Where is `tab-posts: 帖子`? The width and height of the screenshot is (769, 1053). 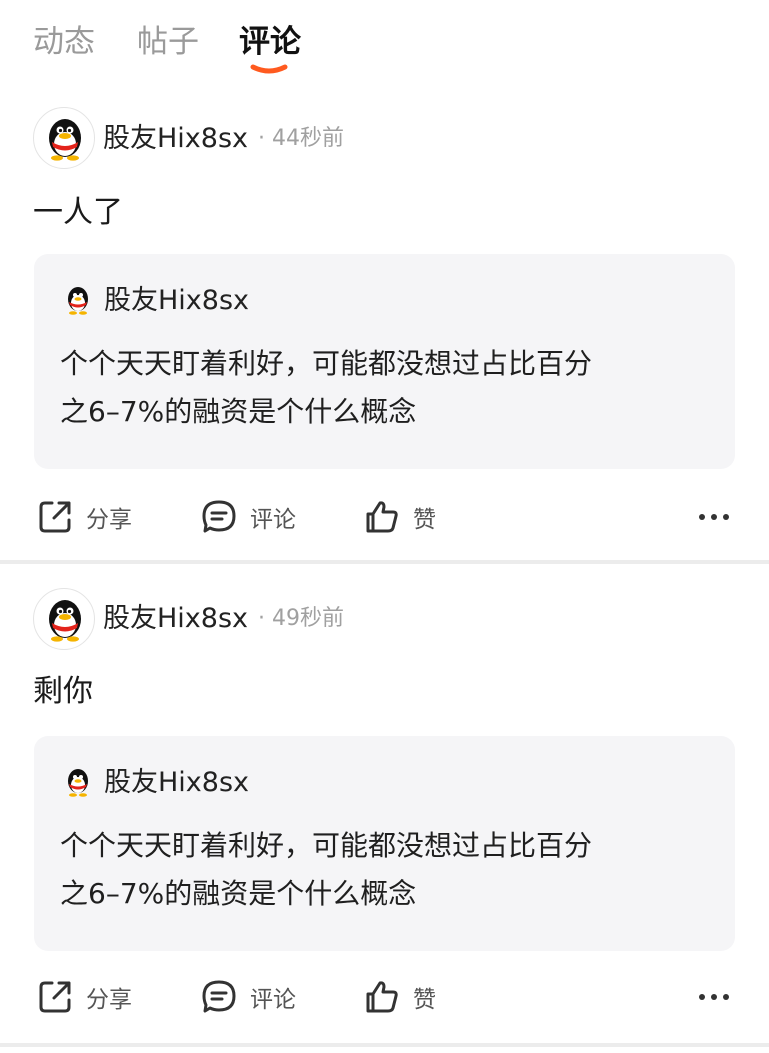
tab-posts: 帖子 is located at coordinates (168, 42).